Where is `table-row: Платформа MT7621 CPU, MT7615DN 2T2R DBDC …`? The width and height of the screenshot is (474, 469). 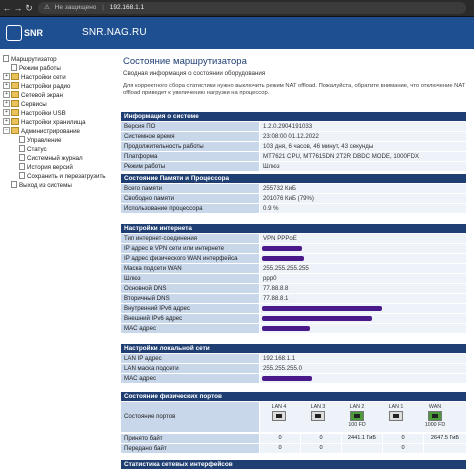 table-row: Платформа MT7621 CPU, MT7615DN 2T2R DBDC … is located at coordinates (293, 157).